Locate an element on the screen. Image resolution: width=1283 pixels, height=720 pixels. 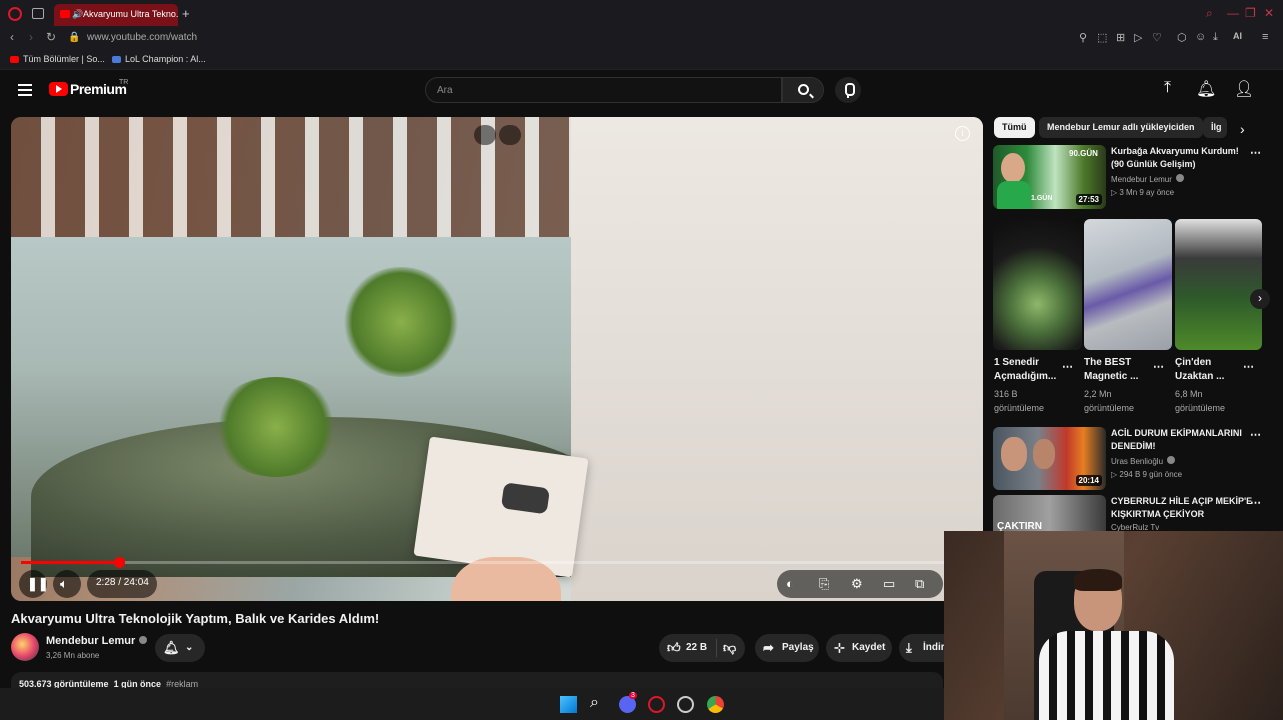
download-button: ⤓ İndir is located at coordinates (922, 648).